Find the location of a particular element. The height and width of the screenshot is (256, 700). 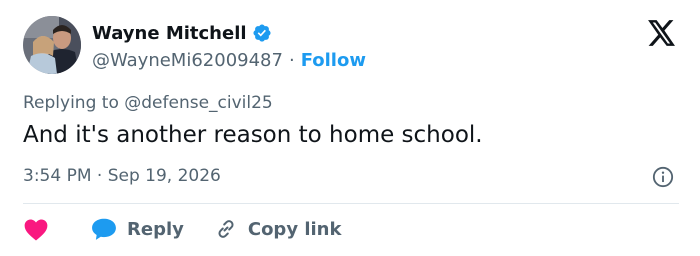

author-name-row: Wayne Mitchell is located at coordinates (182, 33).